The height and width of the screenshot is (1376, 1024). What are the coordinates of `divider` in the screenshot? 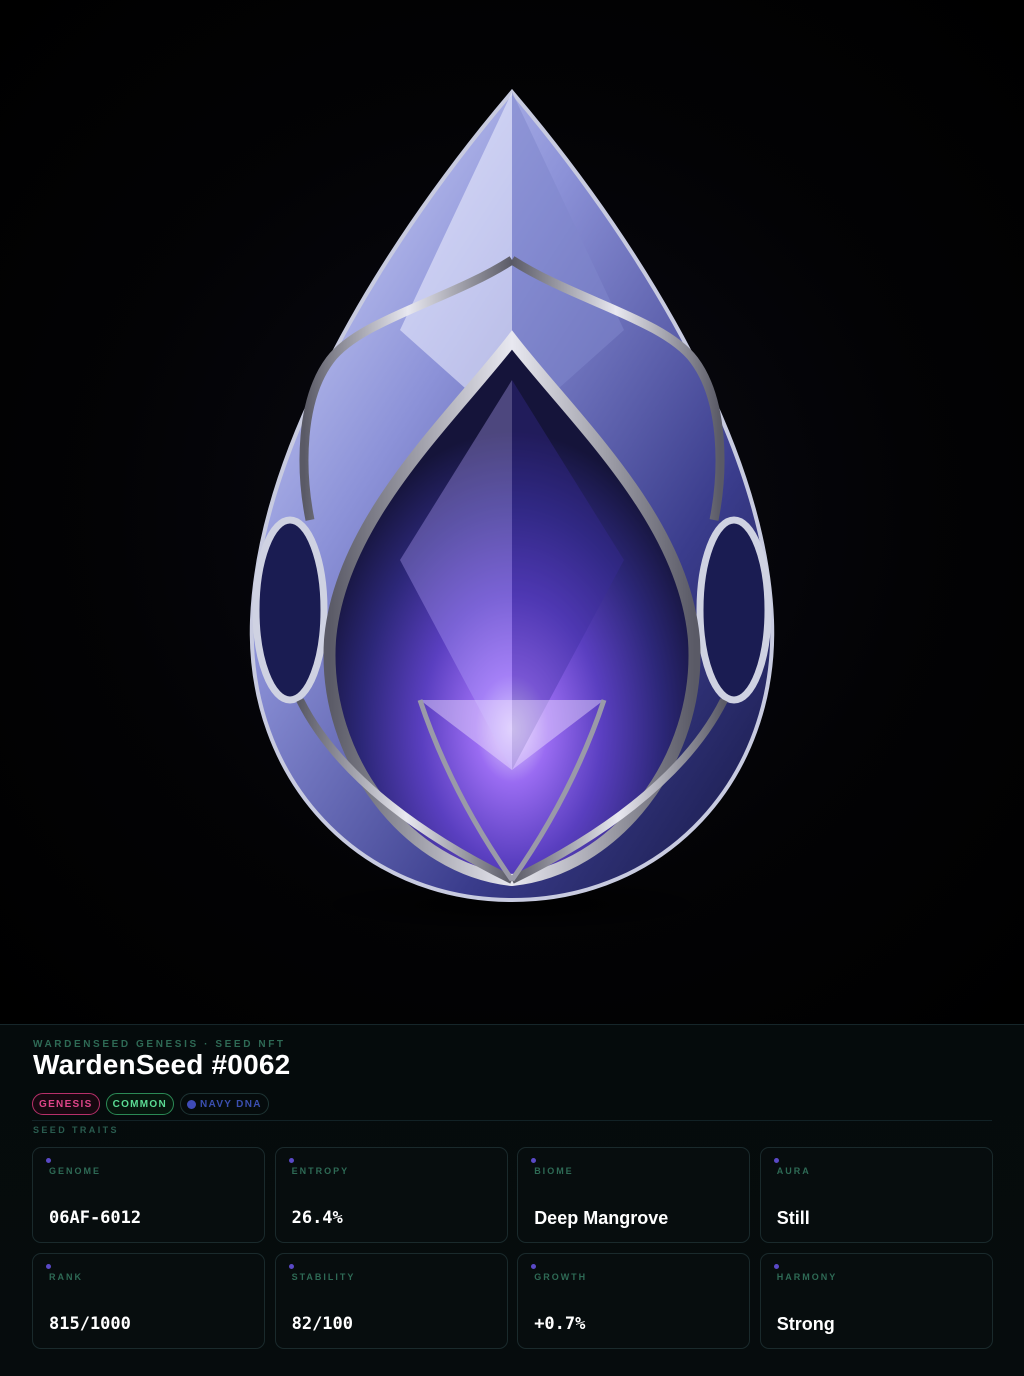 It's located at (512, 1120).